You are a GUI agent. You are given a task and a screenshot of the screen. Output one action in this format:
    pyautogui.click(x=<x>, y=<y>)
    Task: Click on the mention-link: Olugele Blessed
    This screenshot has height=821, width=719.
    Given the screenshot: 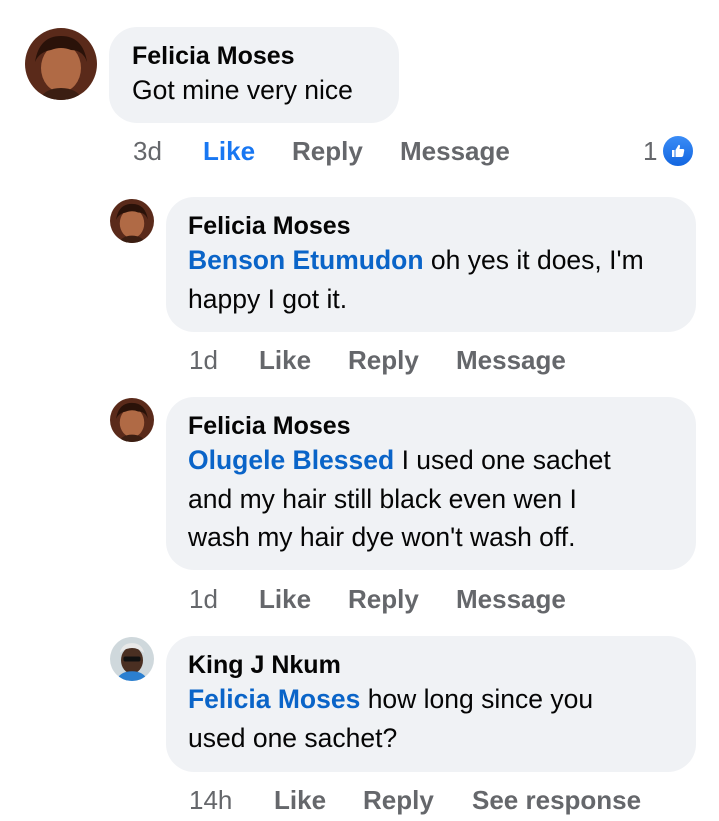 What is the action you would take?
    pyautogui.click(x=291, y=460)
    